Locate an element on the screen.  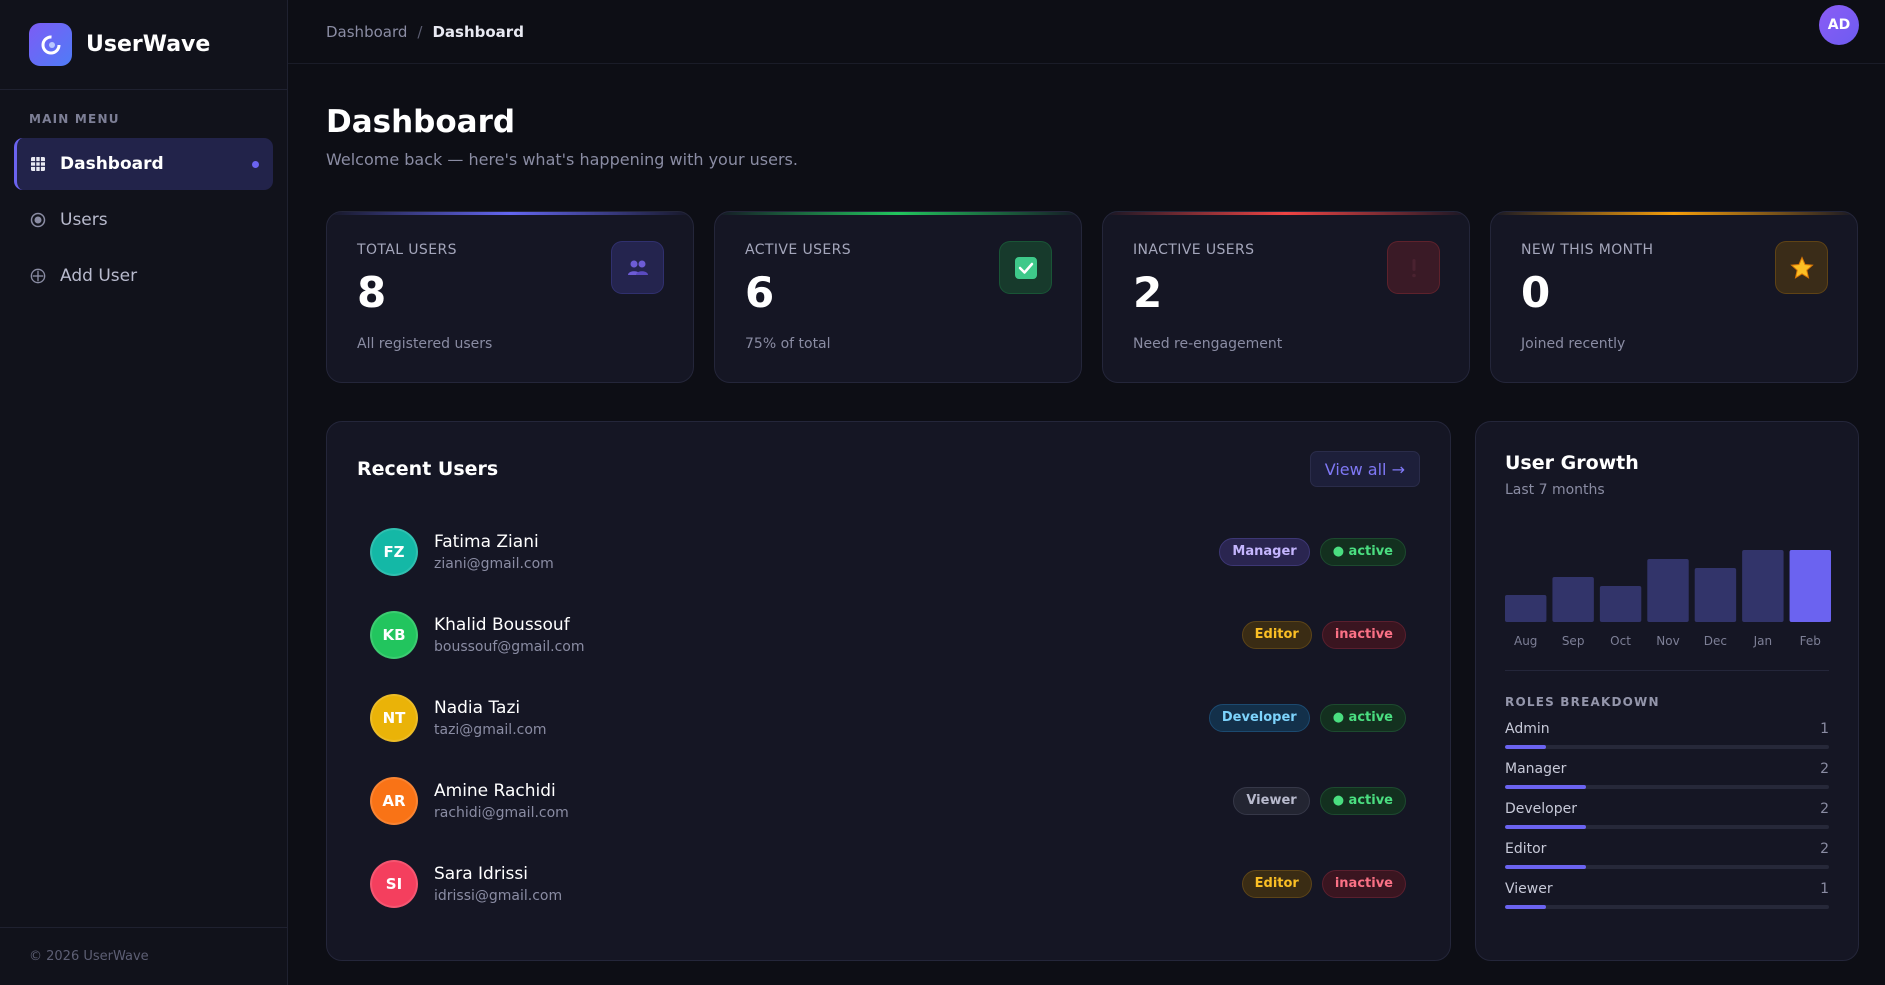
brand-logo-icon is located at coordinates (50, 44).